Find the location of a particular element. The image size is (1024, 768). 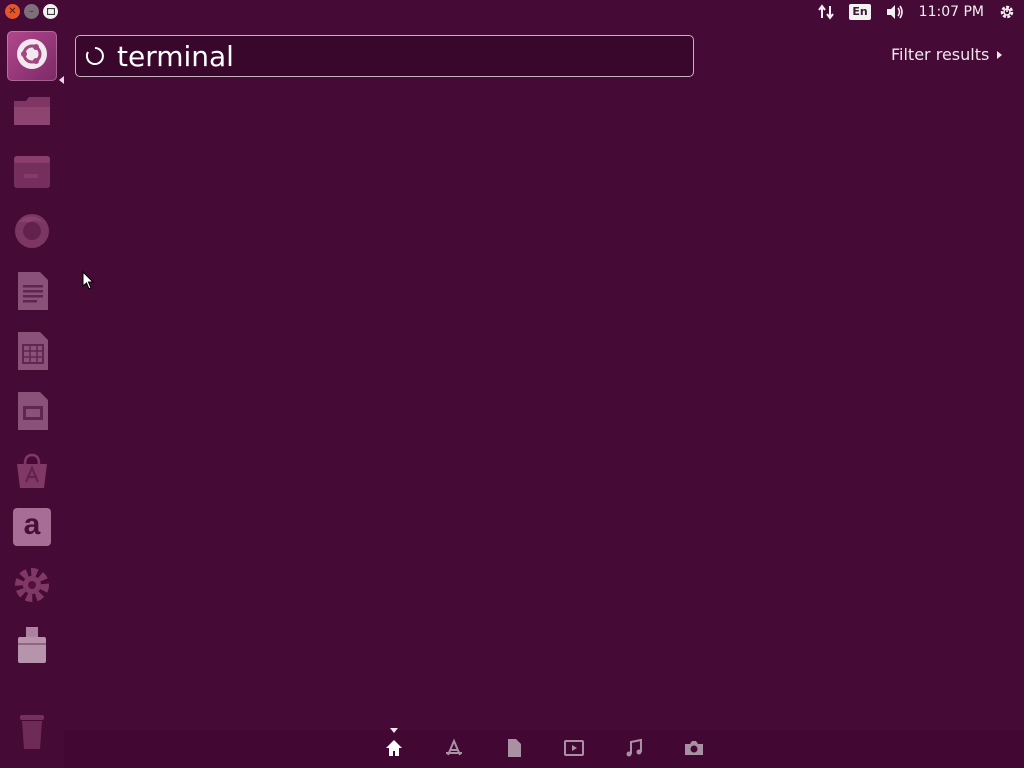

launcher-item-dash-home is located at coordinates (32, 56).